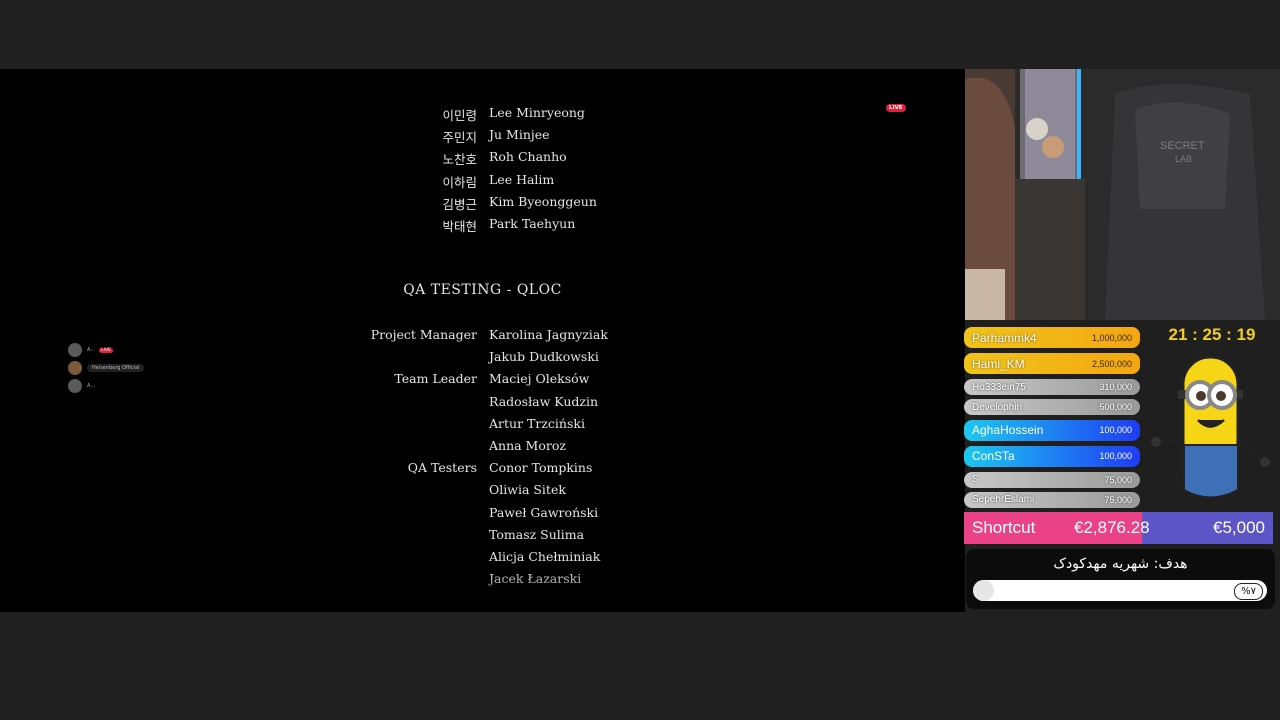 The width and height of the screenshot is (1280, 720). What do you see at coordinates (482, 427) in the screenshot?
I see `credit-row: Artur Trzciński` at bounding box center [482, 427].